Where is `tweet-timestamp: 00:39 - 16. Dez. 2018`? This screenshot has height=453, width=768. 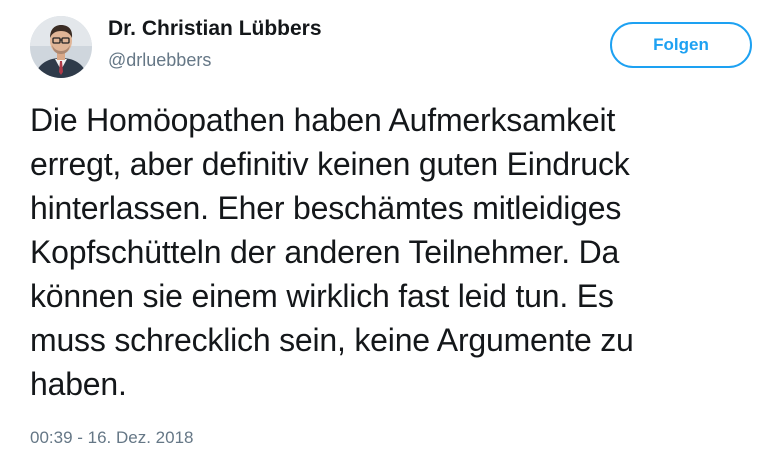
tweet-timestamp: 00:39 - 16. Dez. 2018 is located at coordinates (112, 438).